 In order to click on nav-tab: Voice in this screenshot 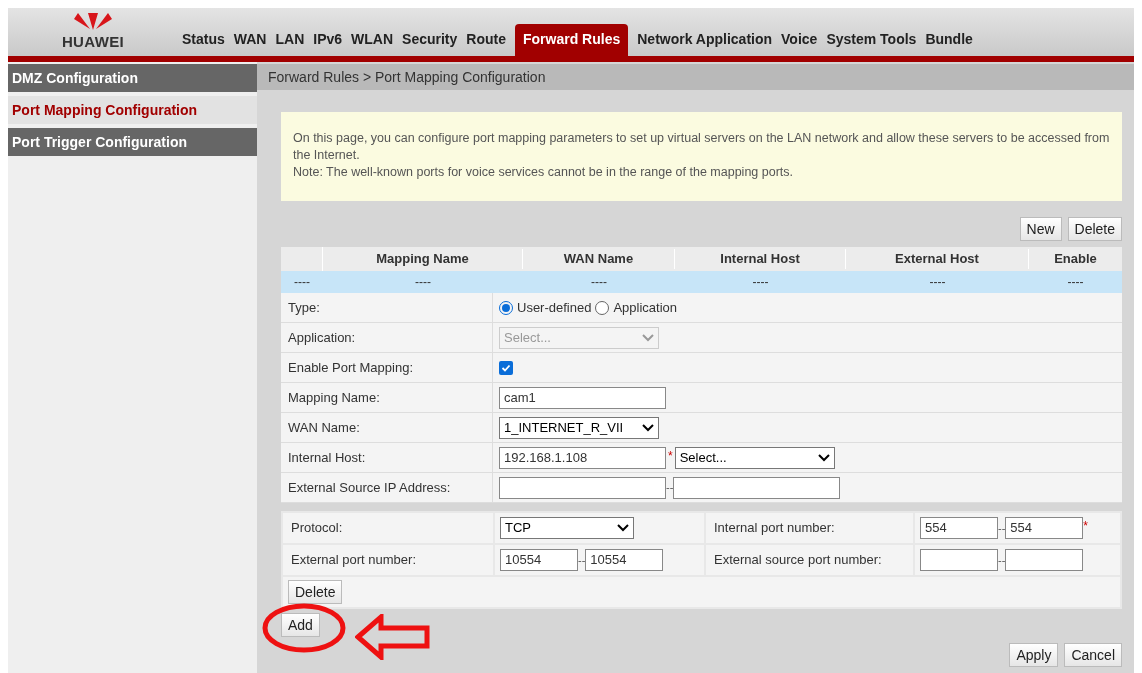, I will do `click(799, 40)`.